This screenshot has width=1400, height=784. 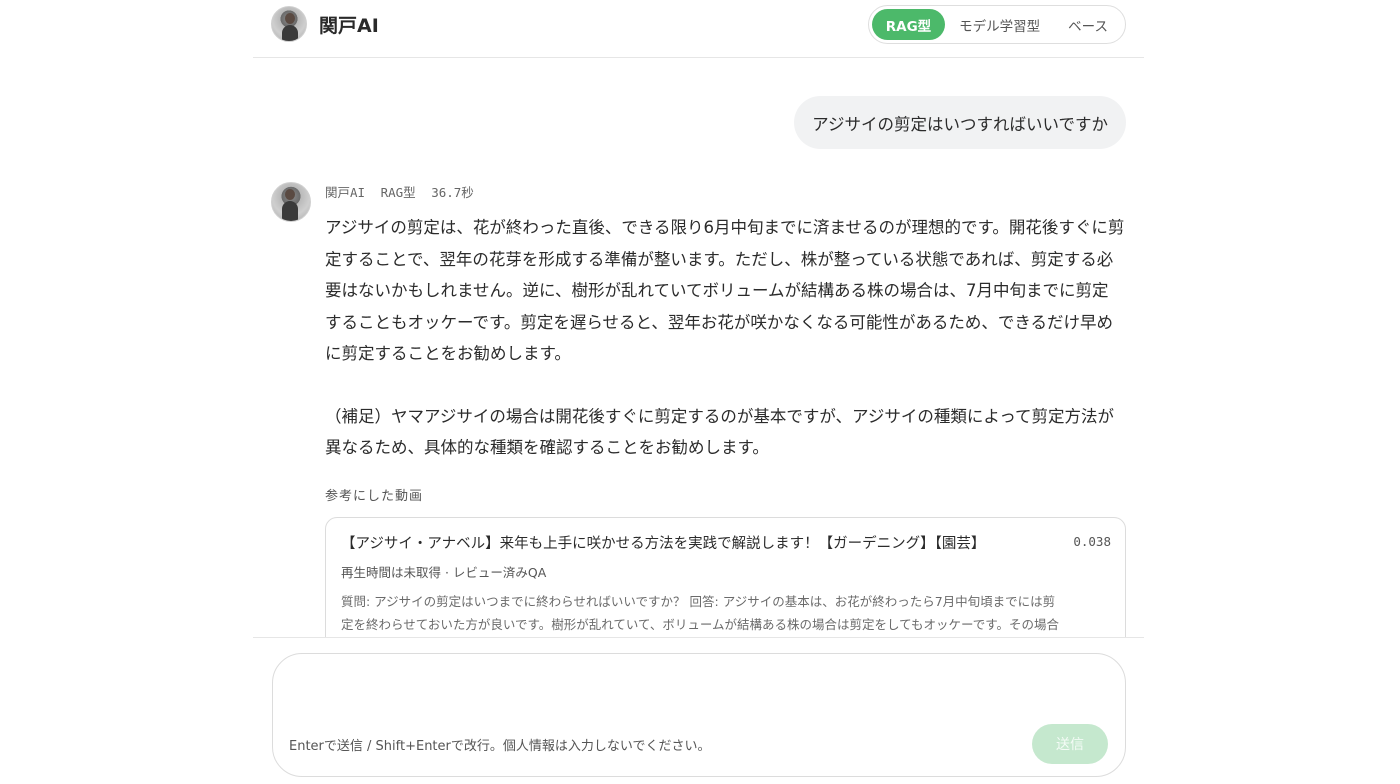 What do you see at coordinates (345, 192) in the screenshot?
I see `bot-name: 関戸AI` at bounding box center [345, 192].